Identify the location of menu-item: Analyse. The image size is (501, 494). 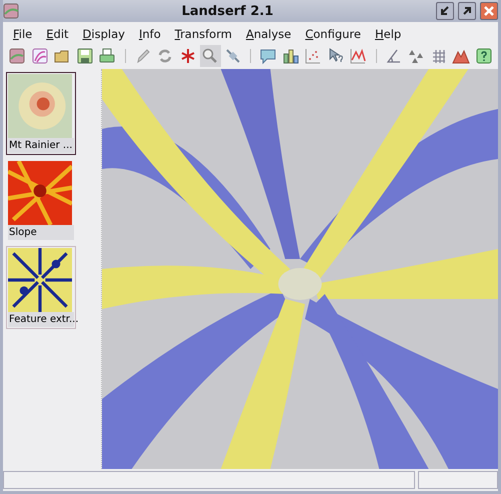
(270, 34).